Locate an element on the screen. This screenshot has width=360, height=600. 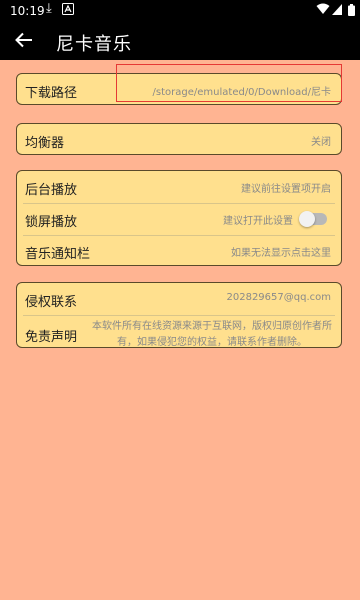
status-time: 10:19 is located at coordinates (27, 11).